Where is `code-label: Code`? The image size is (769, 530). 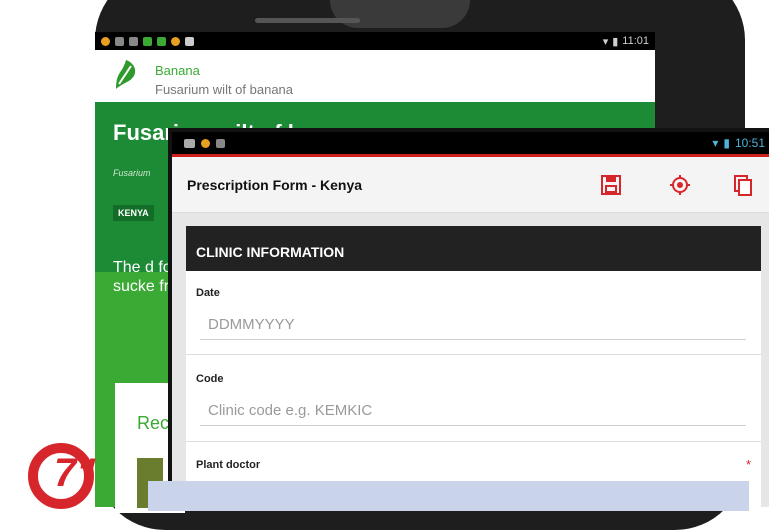
code-label: Code is located at coordinates (210, 379).